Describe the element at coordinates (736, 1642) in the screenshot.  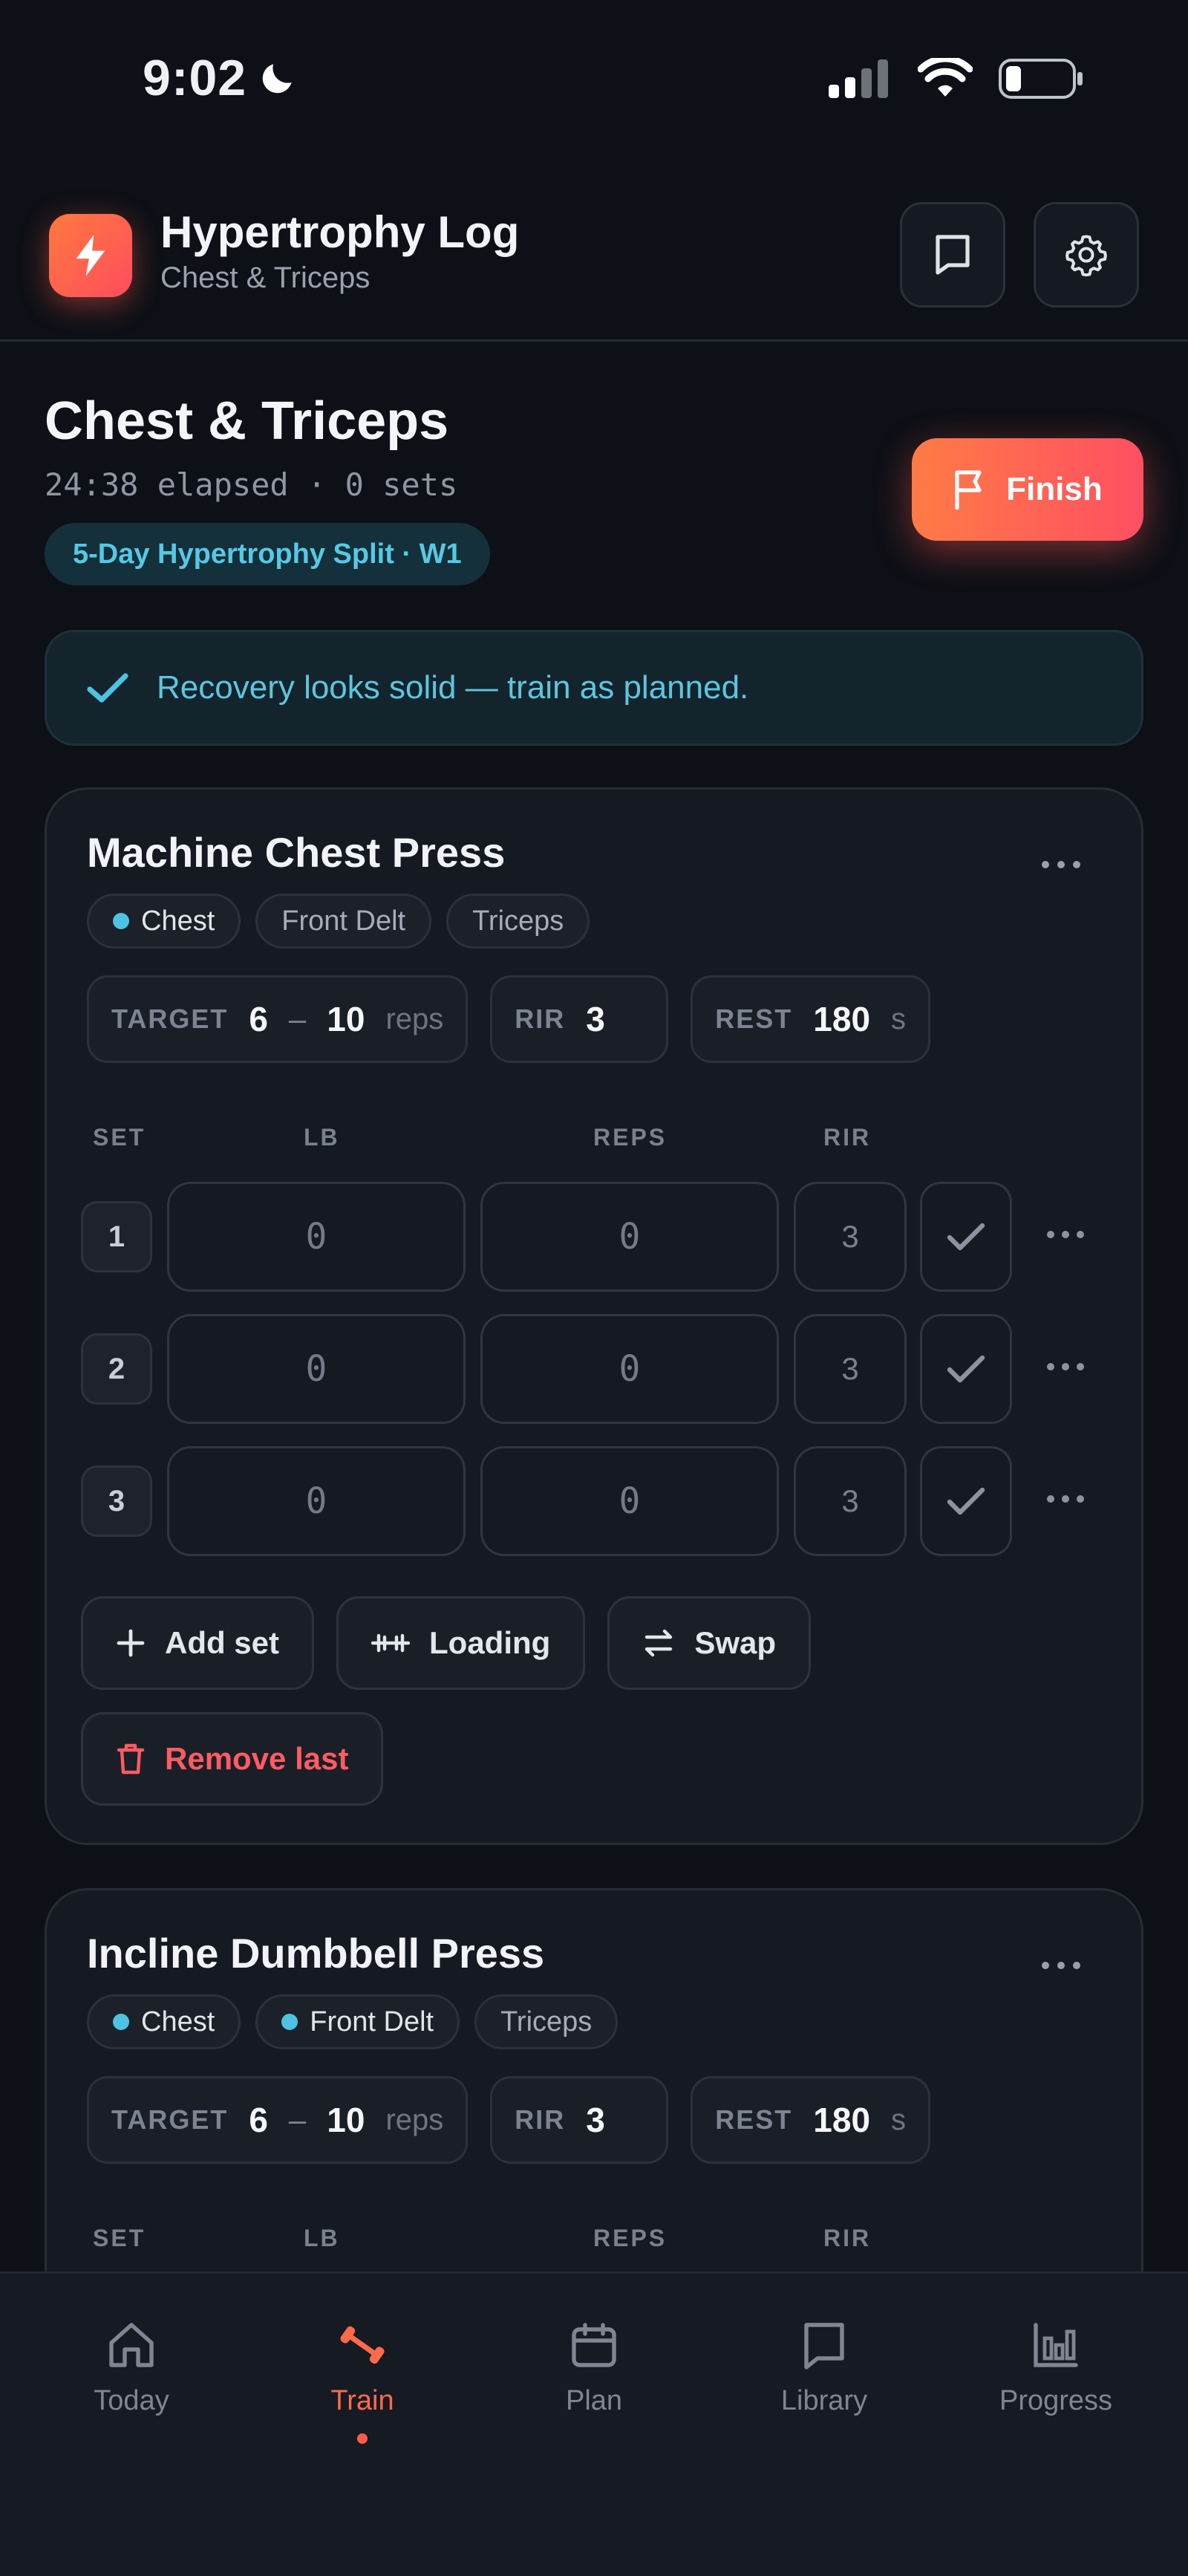
I see `swap-label: Swap` at that location.